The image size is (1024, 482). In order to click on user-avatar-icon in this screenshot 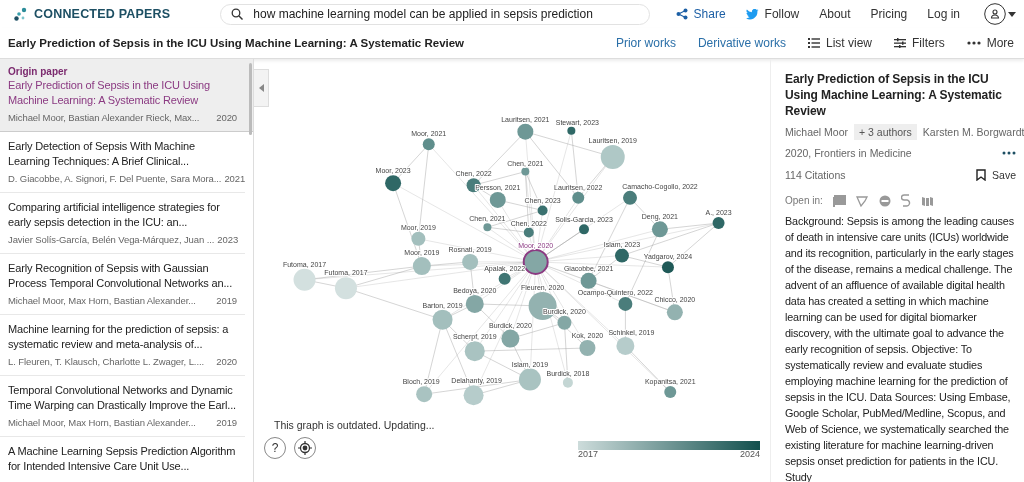, I will do `click(995, 14)`.